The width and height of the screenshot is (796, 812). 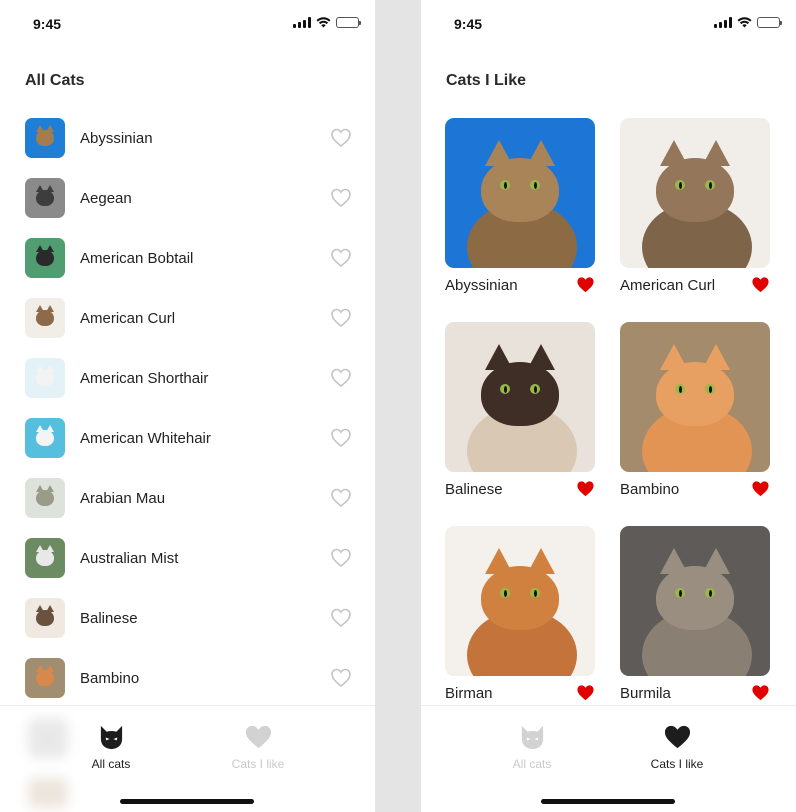 What do you see at coordinates (187, 258) in the screenshot?
I see `list-item: American Bobtail` at bounding box center [187, 258].